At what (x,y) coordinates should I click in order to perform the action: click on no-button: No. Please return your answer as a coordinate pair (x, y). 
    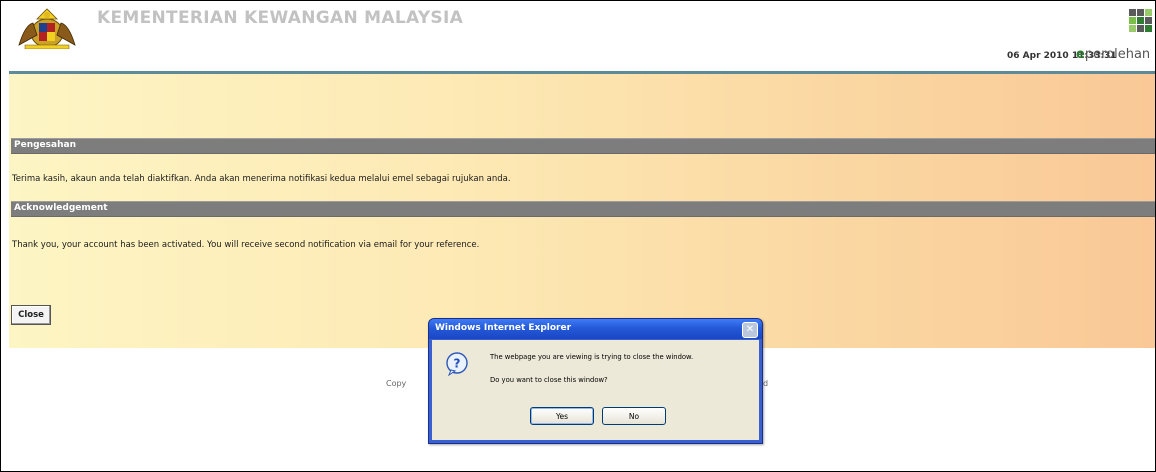
    Looking at the image, I should click on (634, 416).